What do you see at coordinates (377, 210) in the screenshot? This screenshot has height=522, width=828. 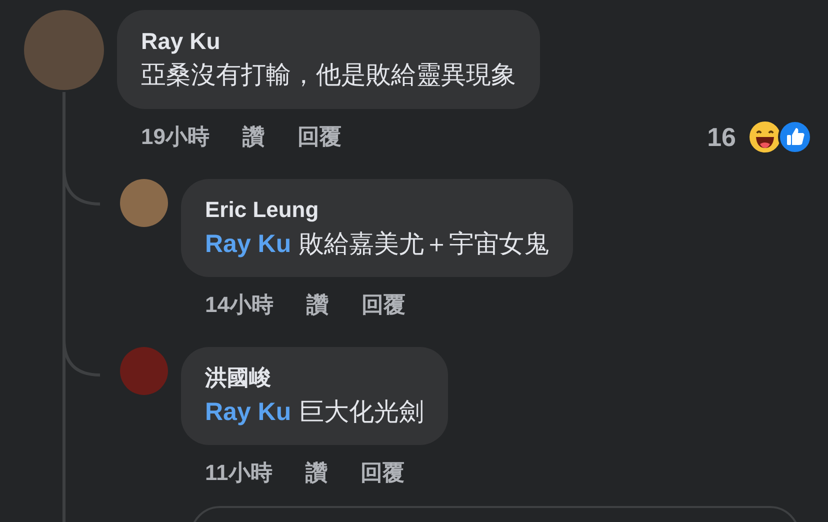 I see `author-name: Eric Leung` at bounding box center [377, 210].